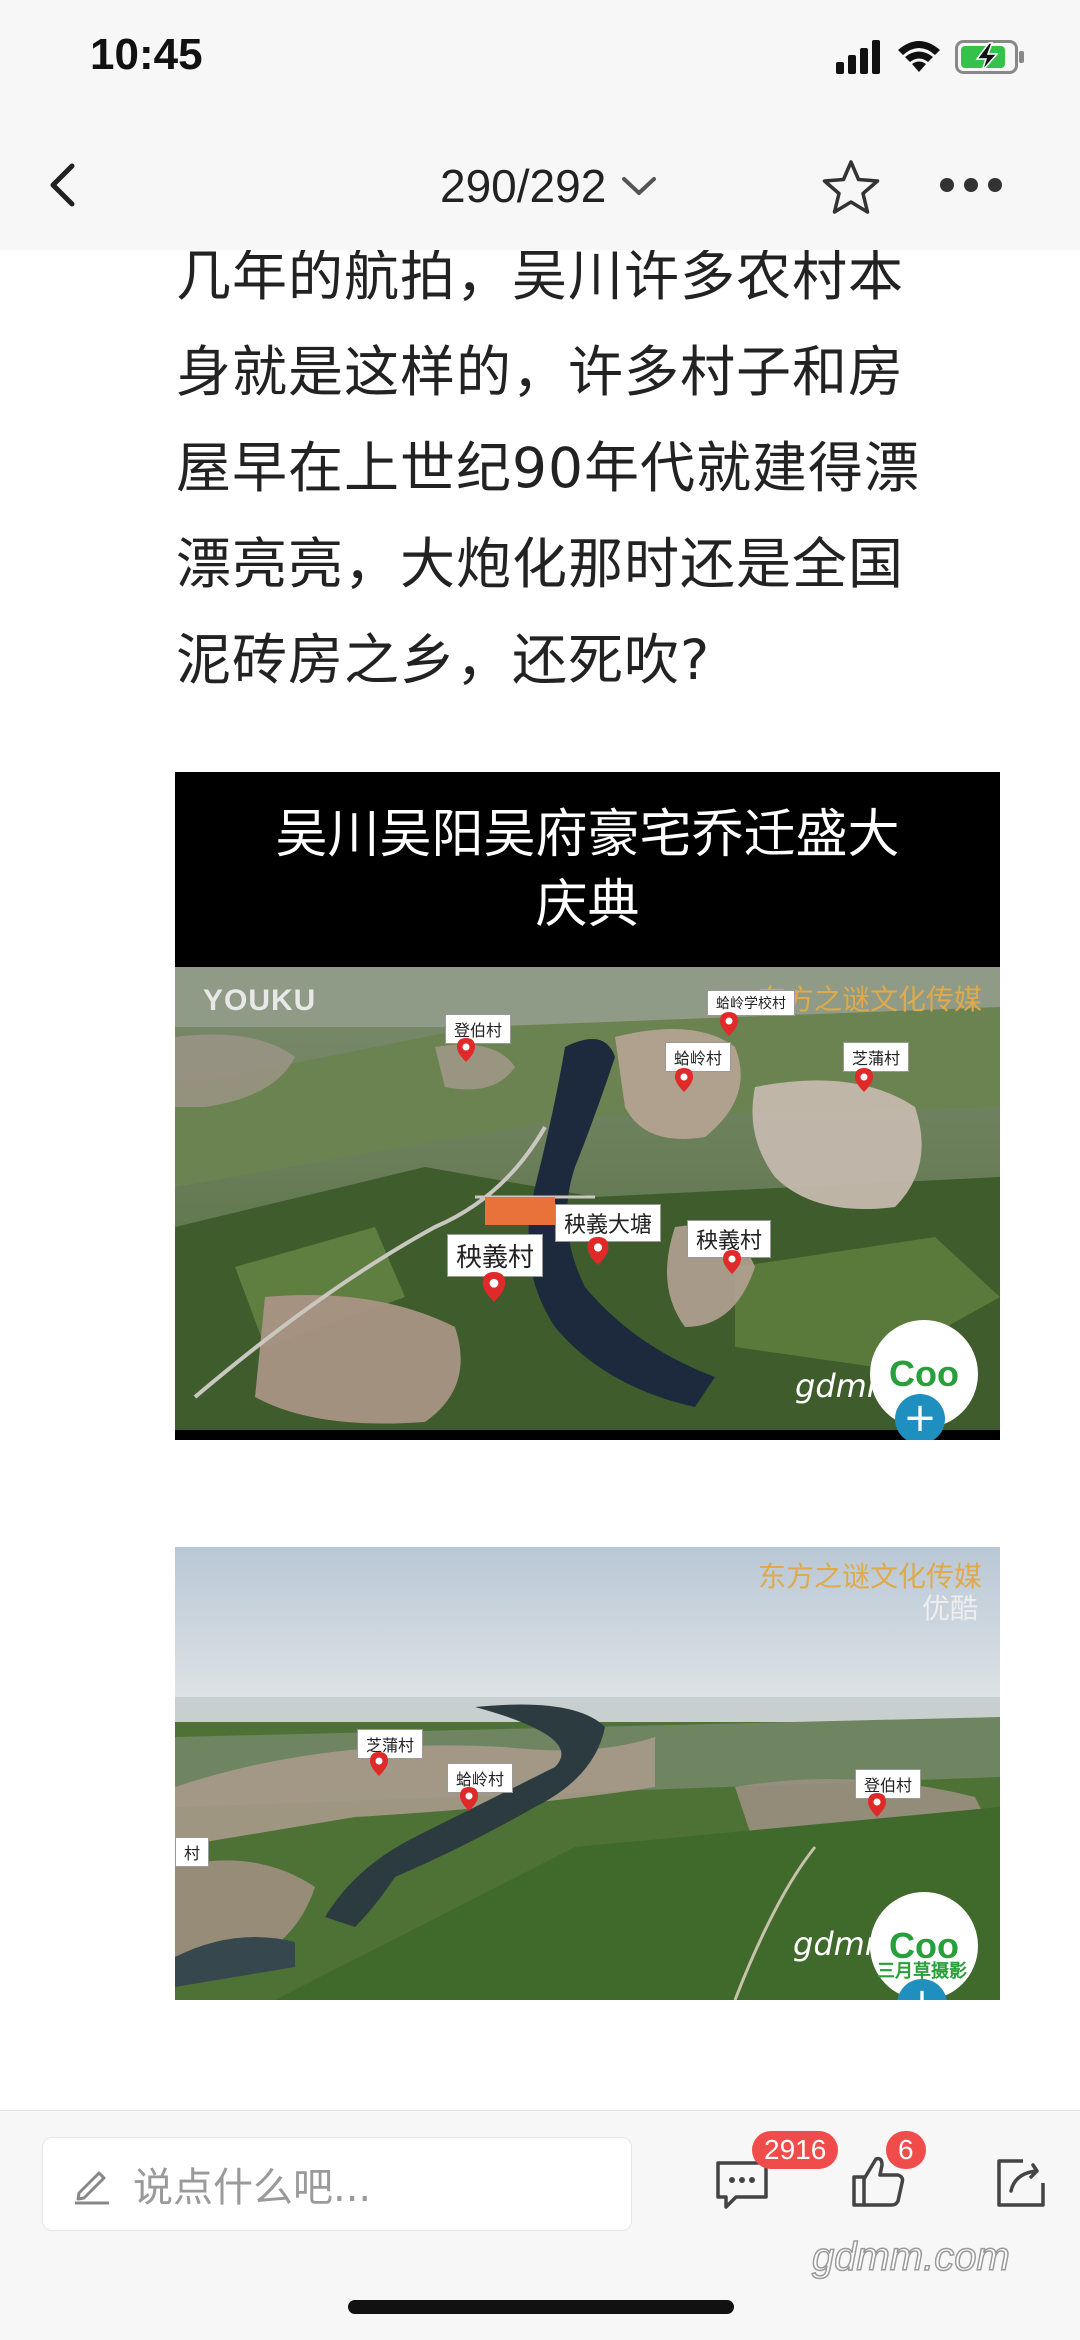 The image size is (1080, 2340). Describe the element at coordinates (92, 2188) in the screenshot. I see `pen-icon` at that location.